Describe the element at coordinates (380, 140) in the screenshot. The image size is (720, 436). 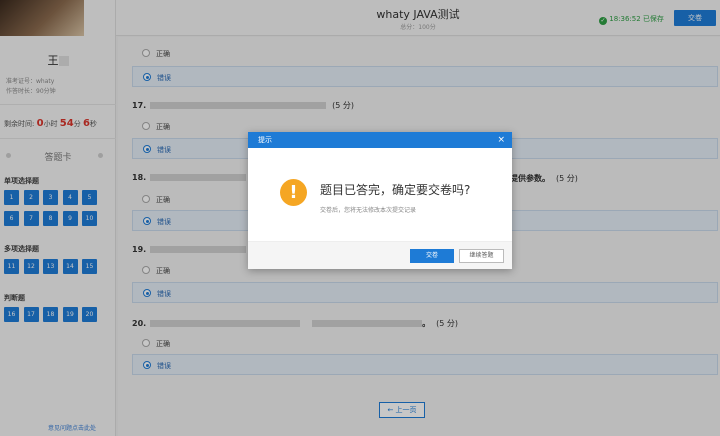
I see `dialog-header: 提示 ×` at that location.